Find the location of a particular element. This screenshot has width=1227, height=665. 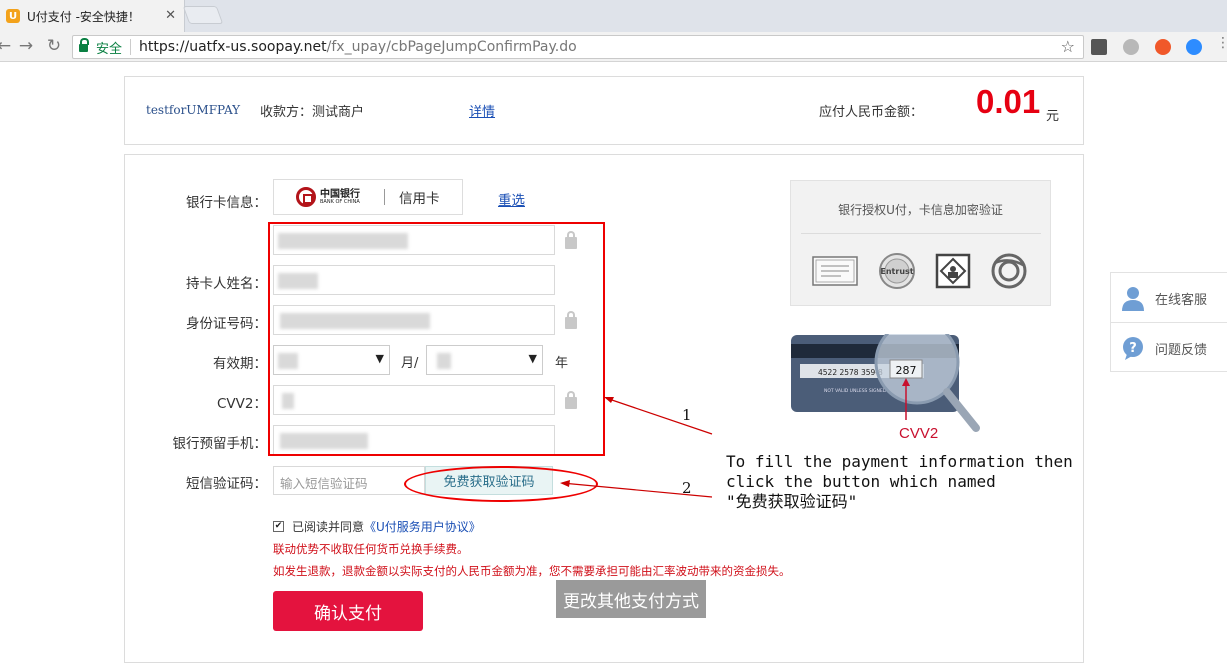

annotation-marker-2: 2 is located at coordinates (687, 488).